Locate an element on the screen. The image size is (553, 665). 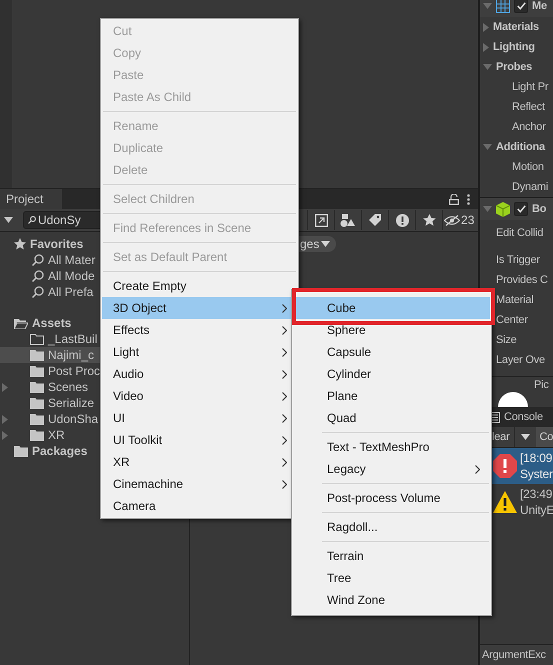
field-label: Provides C is located at coordinates (522, 280).